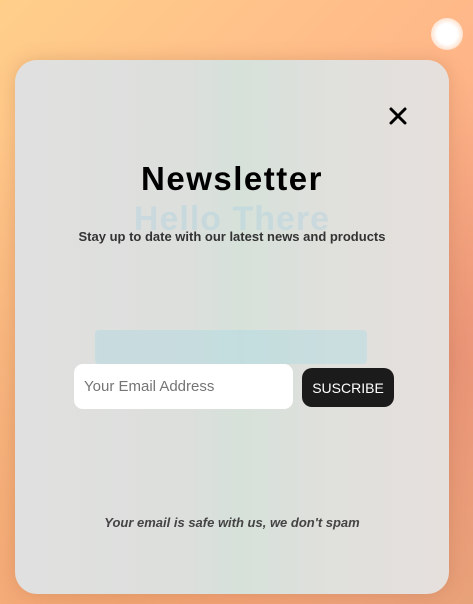 This screenshot has width=473, height=604. I want to click on modal-title: Newsletter, so click(232, 178).